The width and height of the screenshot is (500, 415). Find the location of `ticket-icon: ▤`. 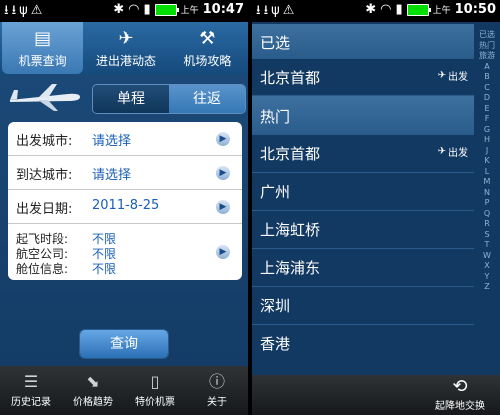

ticket-icon: ▤ is located at coordinates (43, 38).